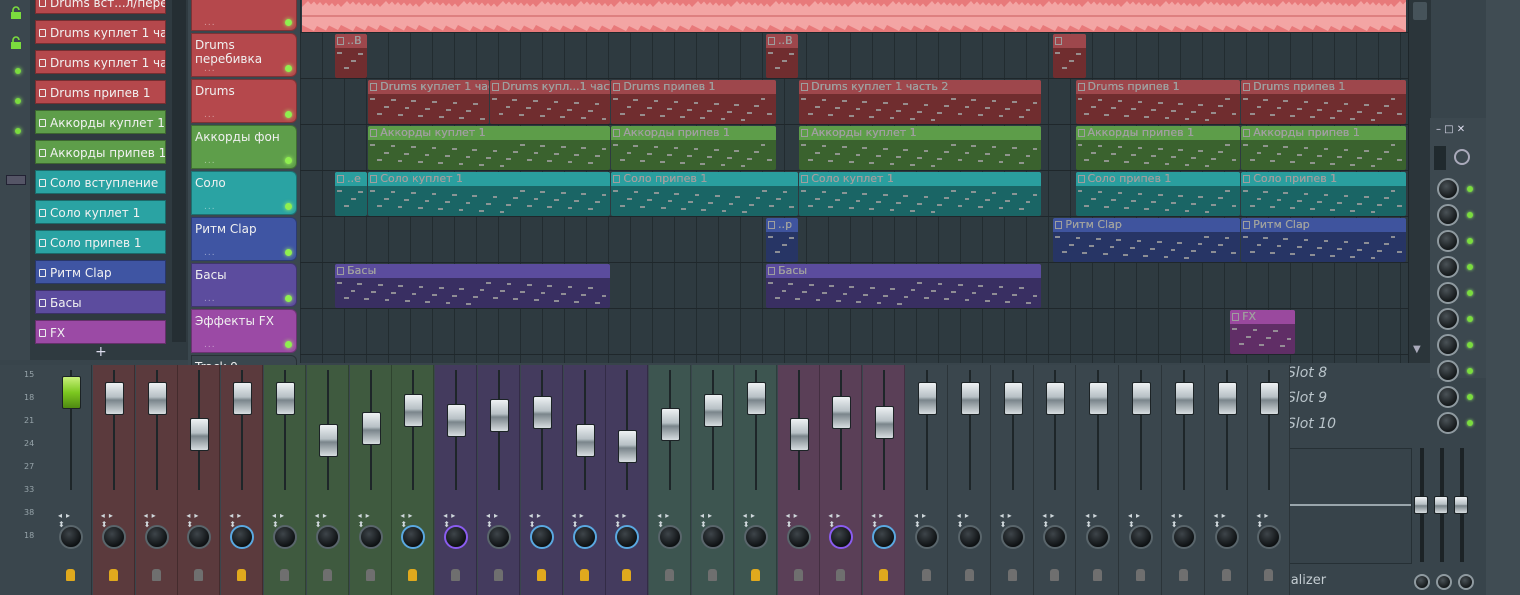 The width and height of the screenshot is (1520, 595). I want to click on picker-scrollbar, so click(179, 171).